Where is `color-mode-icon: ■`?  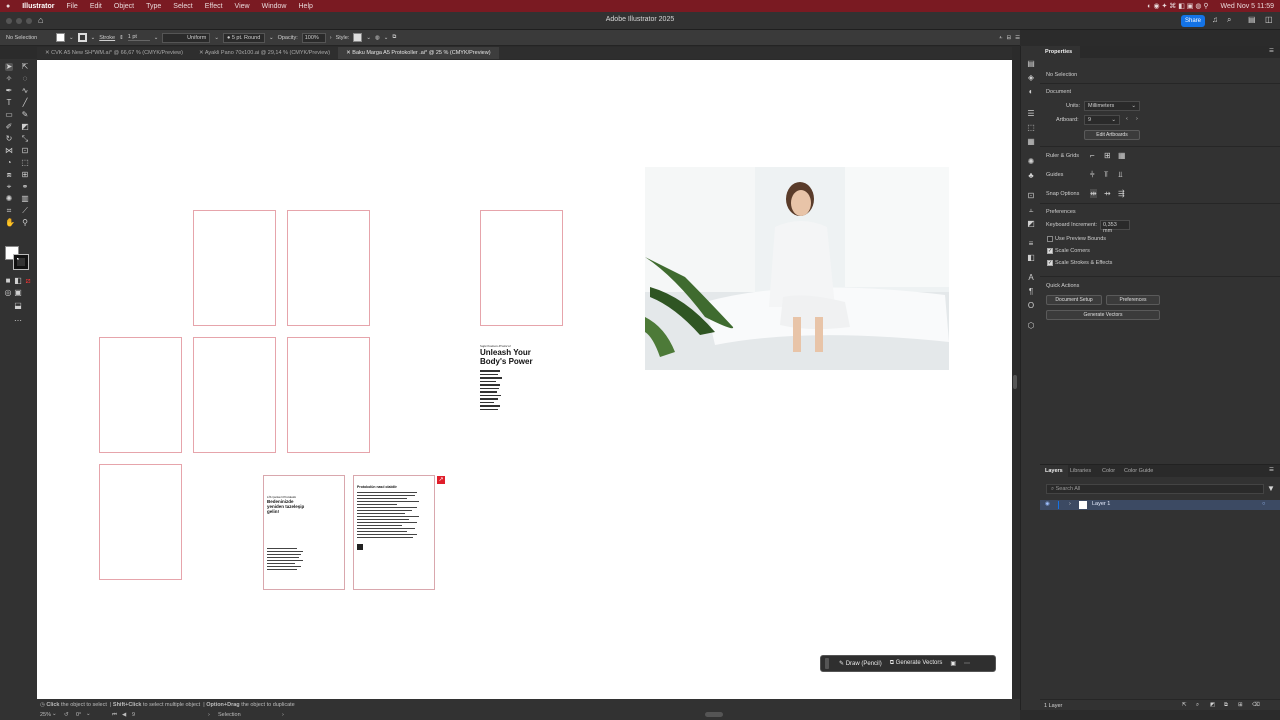
color-mode-icon: ■ is located at coordinates (8, 281).